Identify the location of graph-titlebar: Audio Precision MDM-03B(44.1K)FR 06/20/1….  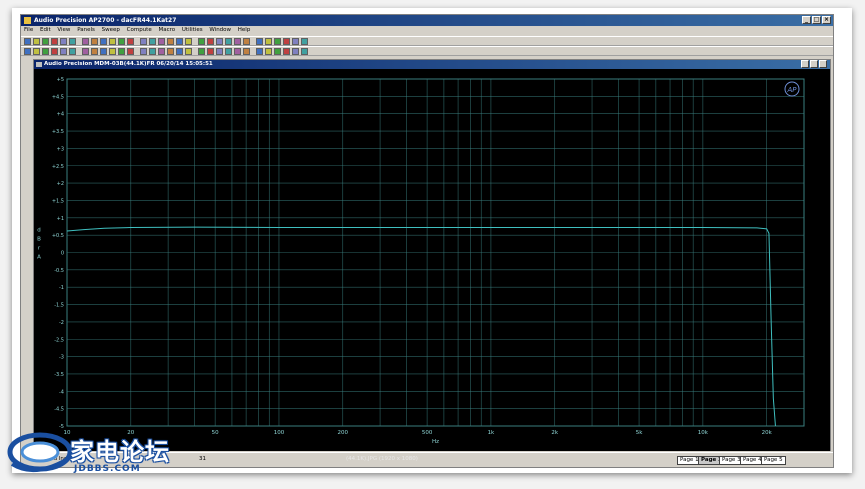
(432, 64).